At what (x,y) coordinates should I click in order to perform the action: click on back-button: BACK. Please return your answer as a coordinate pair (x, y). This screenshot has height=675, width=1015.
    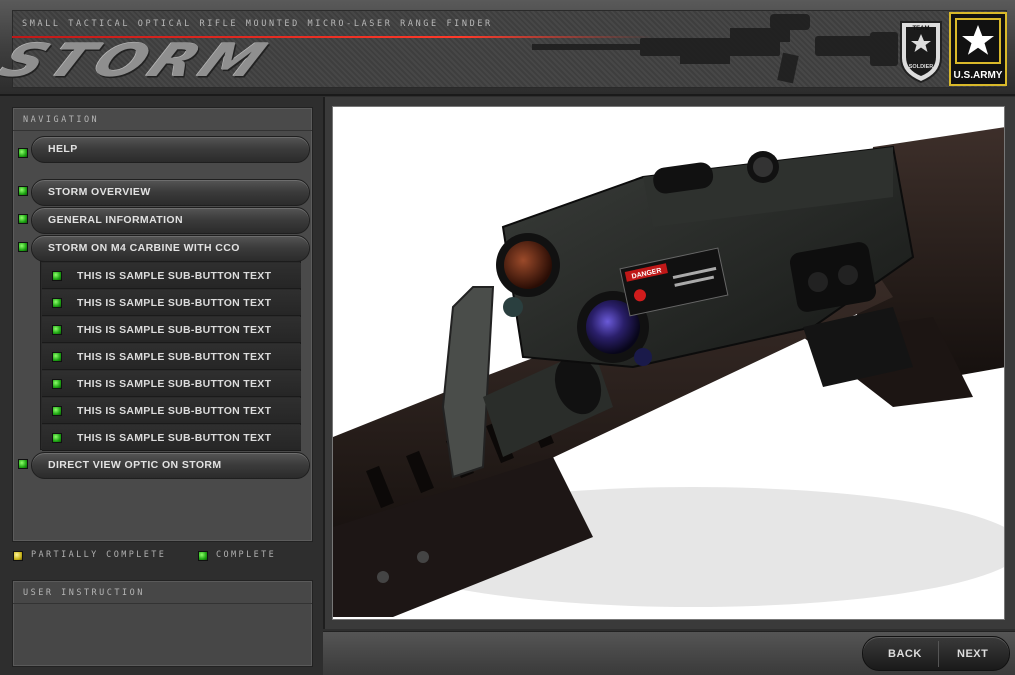
    Looking at the image, I should click on (905, 654).